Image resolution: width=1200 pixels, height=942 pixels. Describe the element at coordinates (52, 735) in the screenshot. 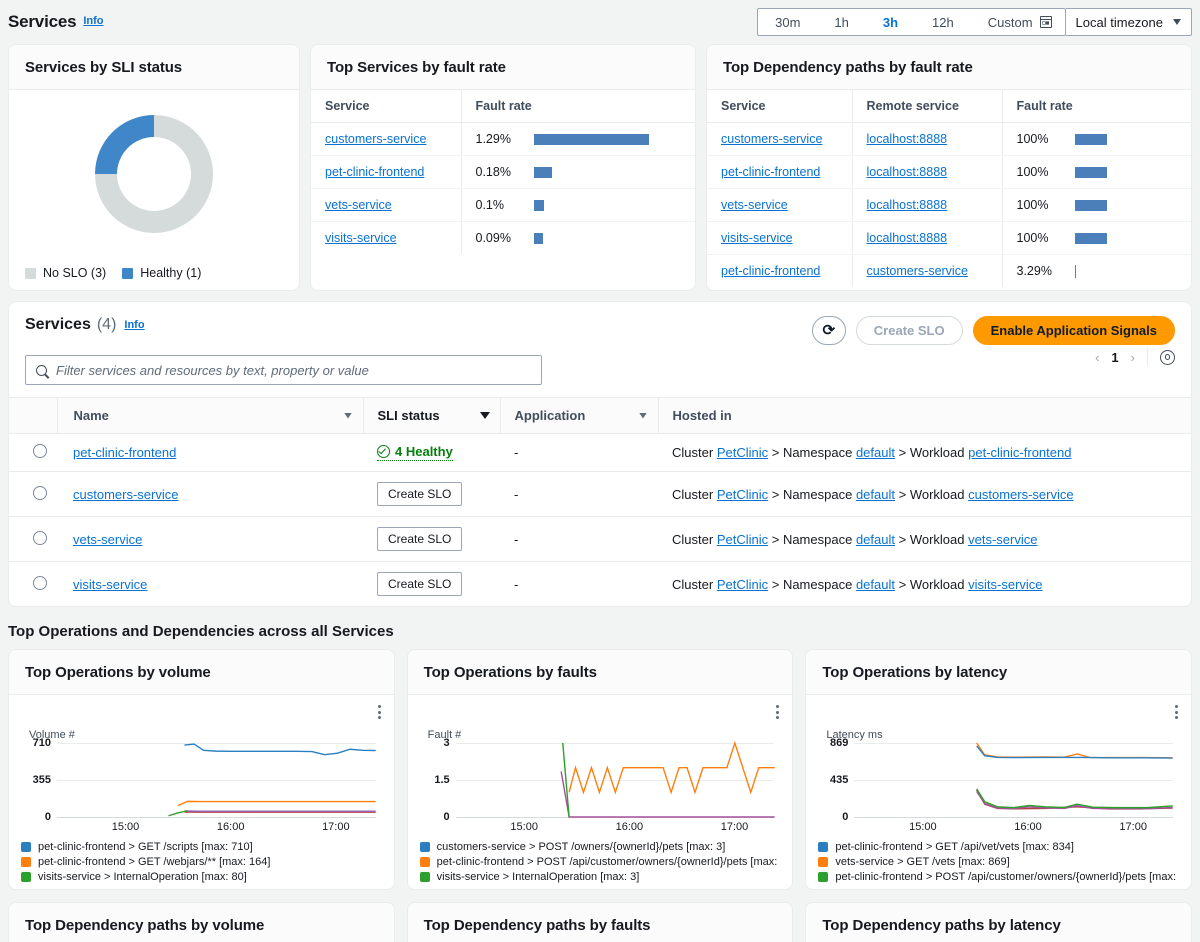

I see `y-axis-label: Volume #` at that location.